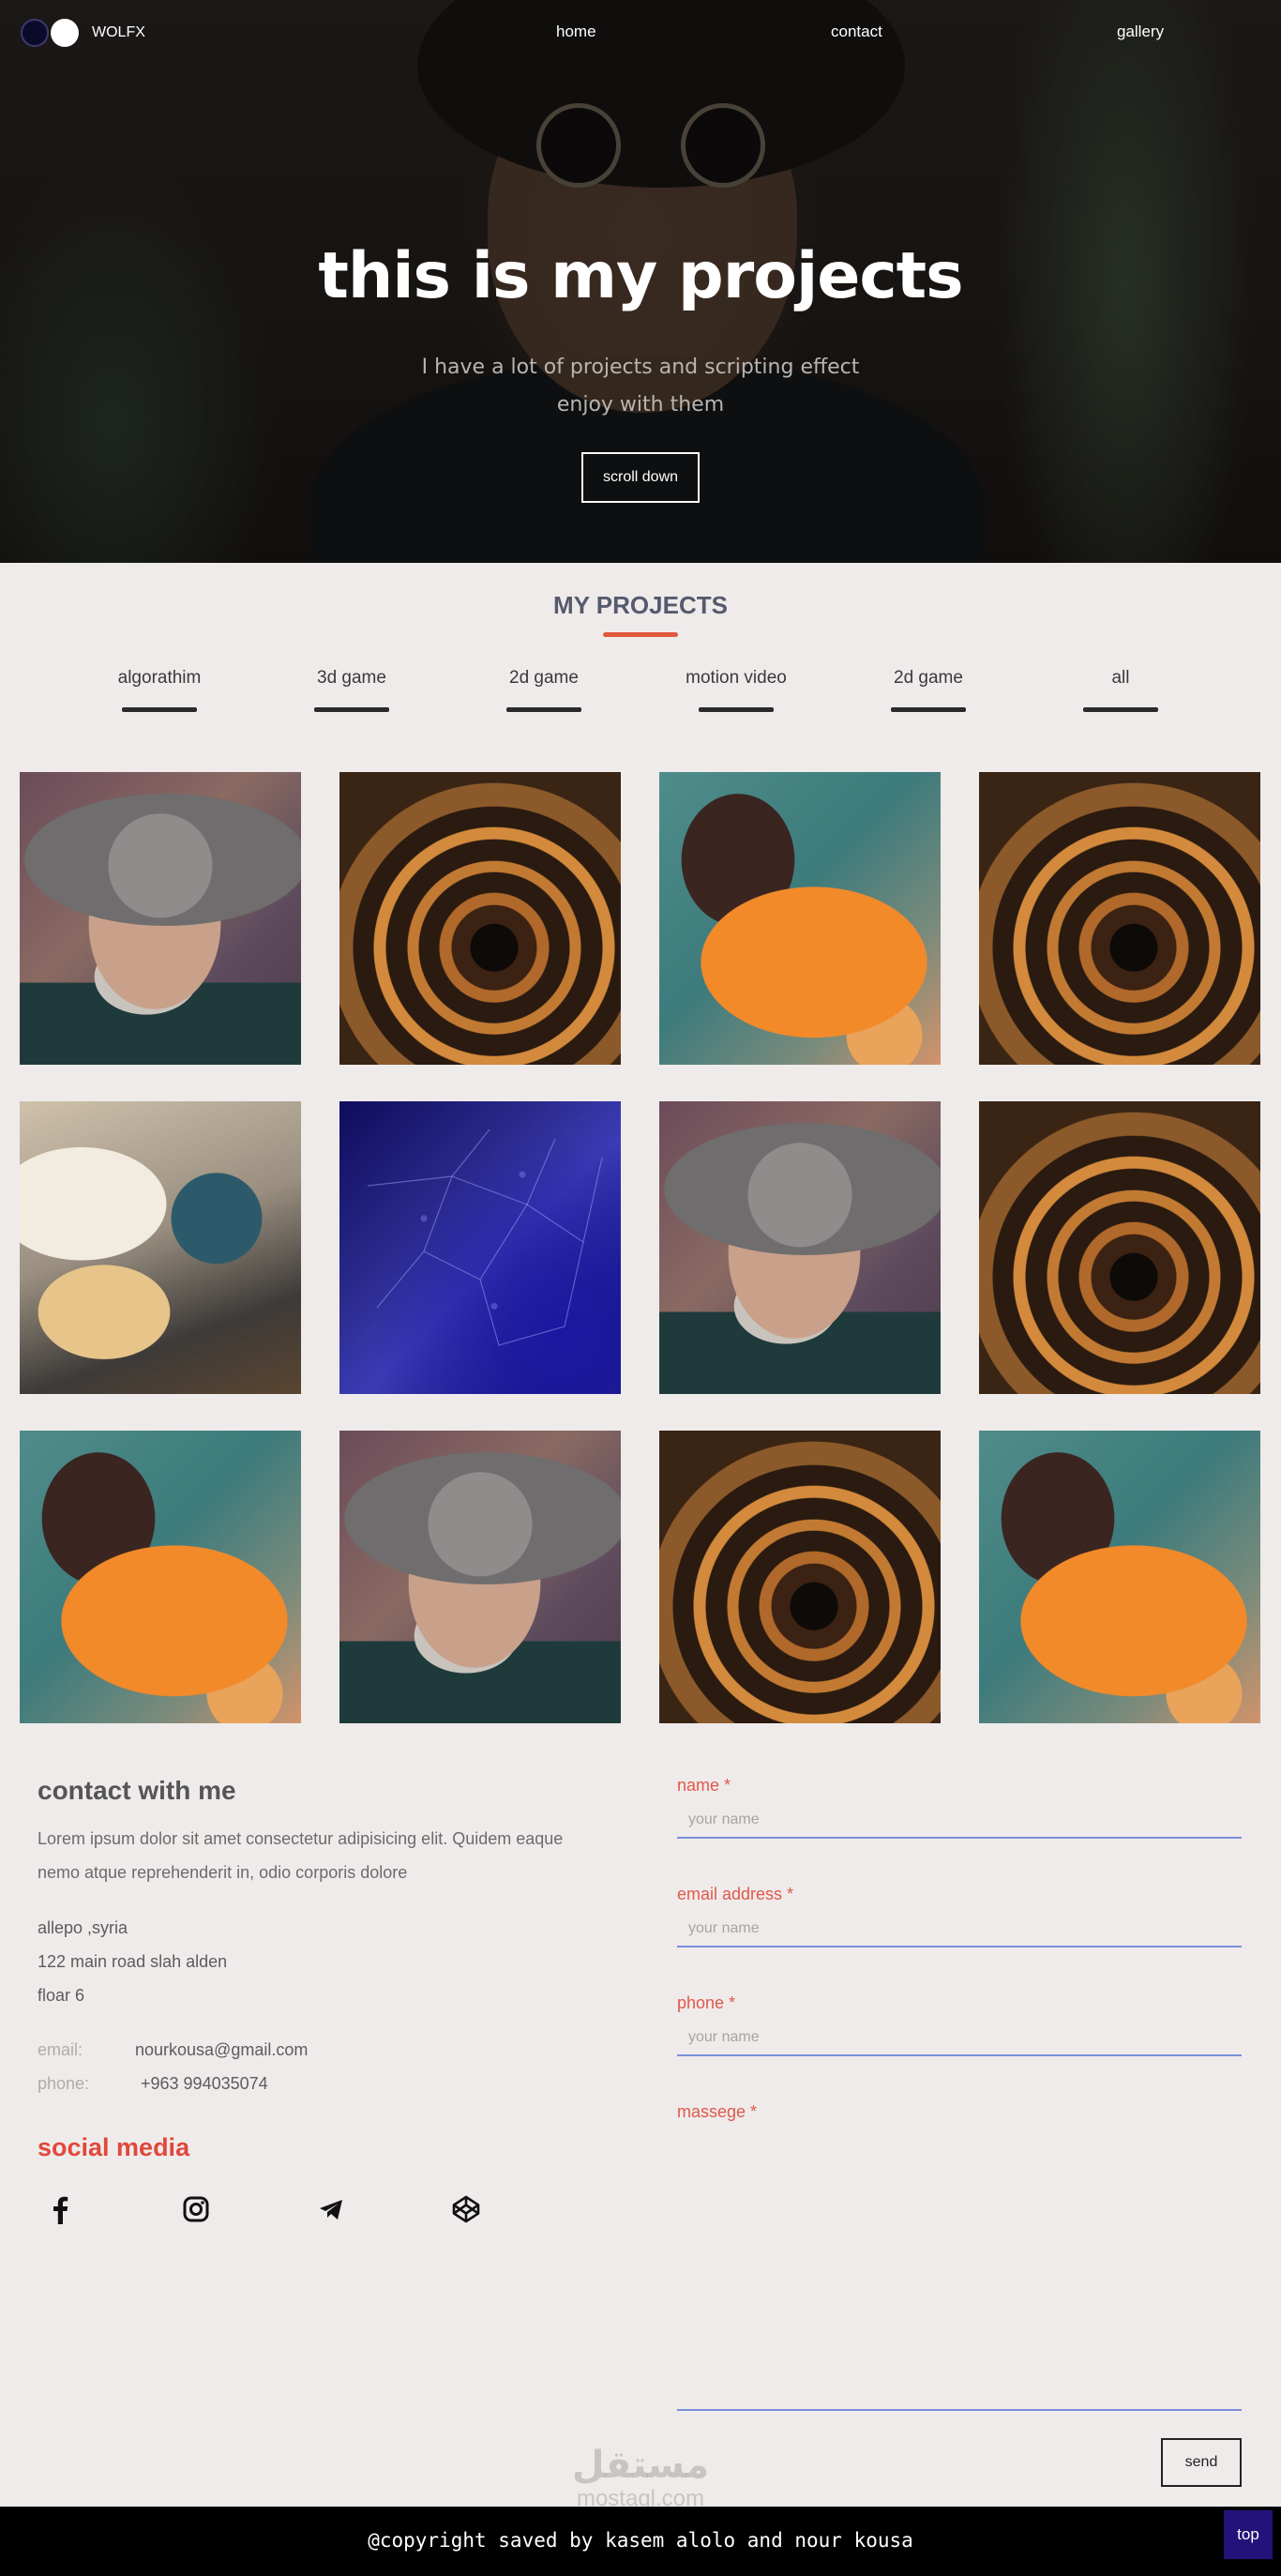 This screenshot has height=2576, width=1281. Describe the element at coordinates (331, 2209) in the screenshot. I see `telegram-icon` at that location.